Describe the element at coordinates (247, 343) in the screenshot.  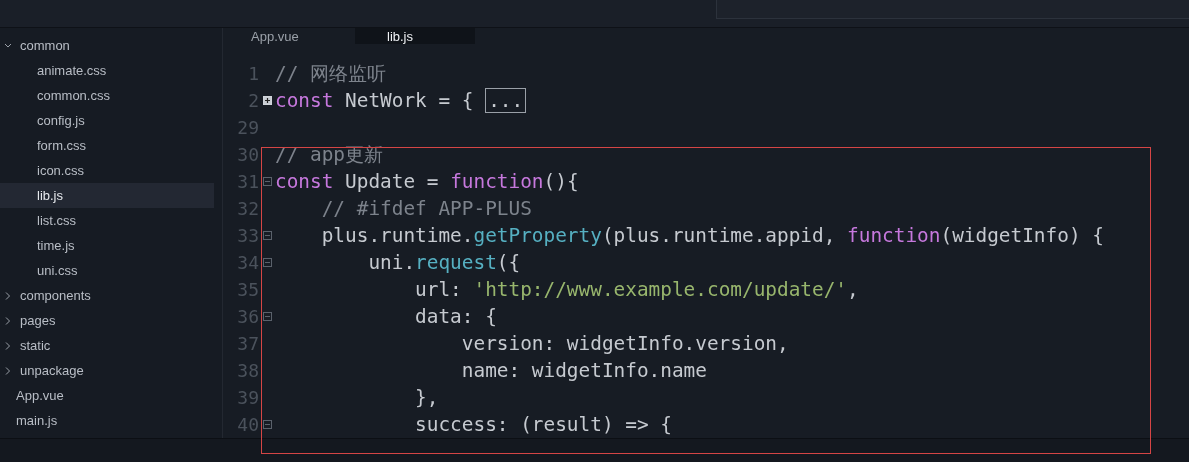
I see `line-number: 37` at that location.